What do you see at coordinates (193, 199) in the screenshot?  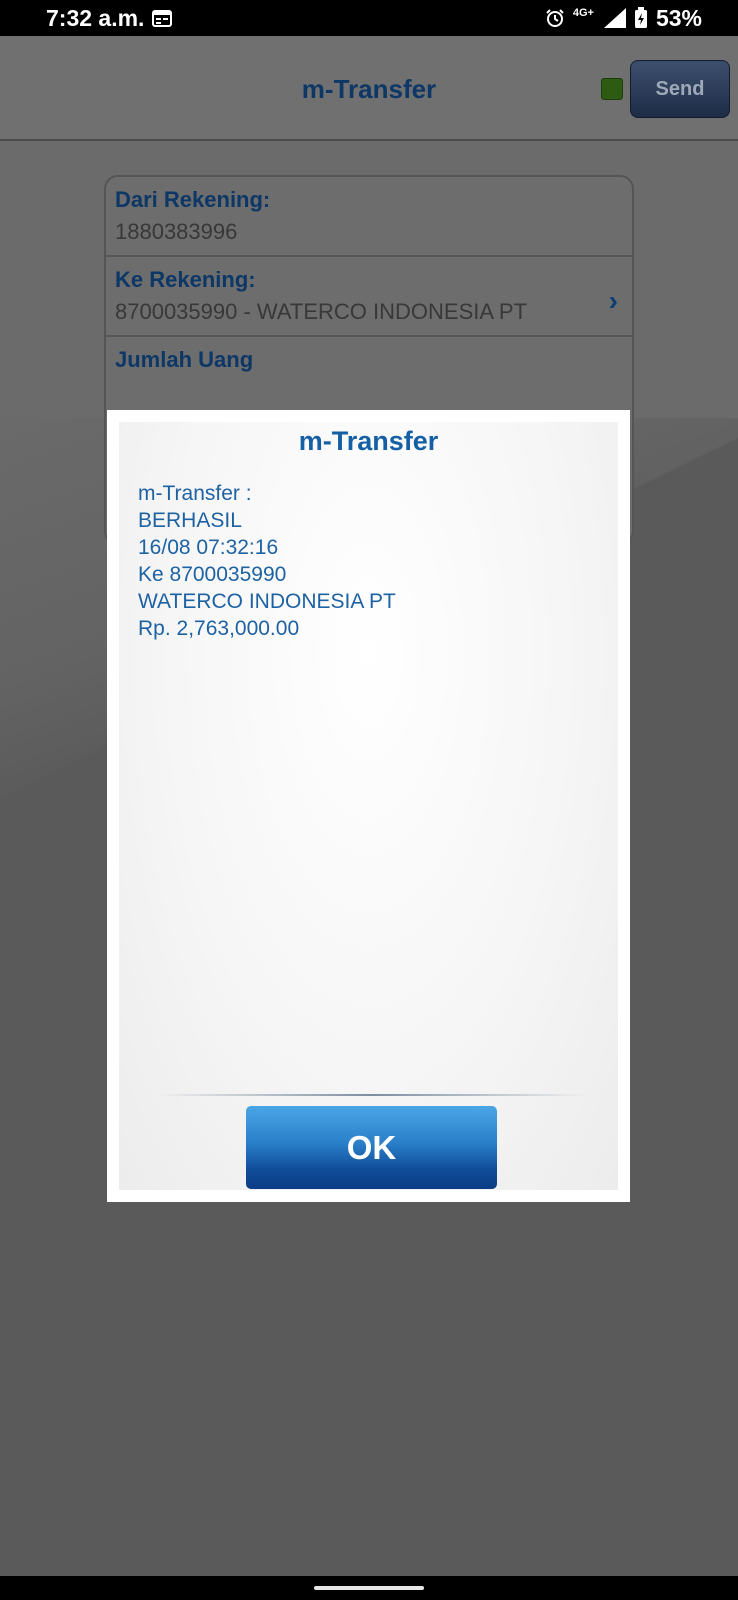 I see `from-account-label: Dari Rekening:` at bounding box center [193, 199].